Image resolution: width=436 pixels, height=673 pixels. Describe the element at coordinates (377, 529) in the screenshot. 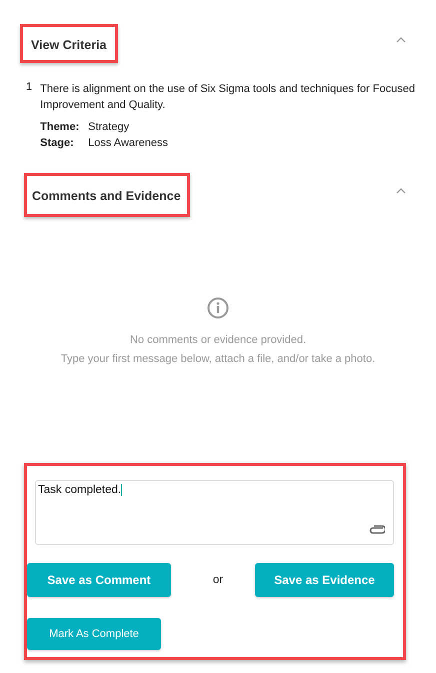

I see `paperclip-icon` at that location.